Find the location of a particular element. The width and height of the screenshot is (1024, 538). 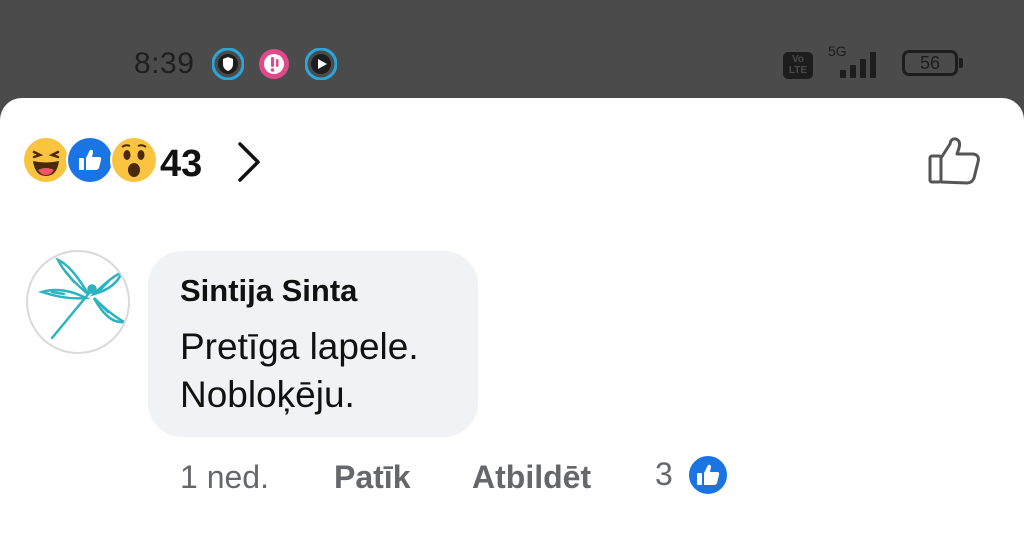

commenter-avatar is located at coordinates (78, 302).